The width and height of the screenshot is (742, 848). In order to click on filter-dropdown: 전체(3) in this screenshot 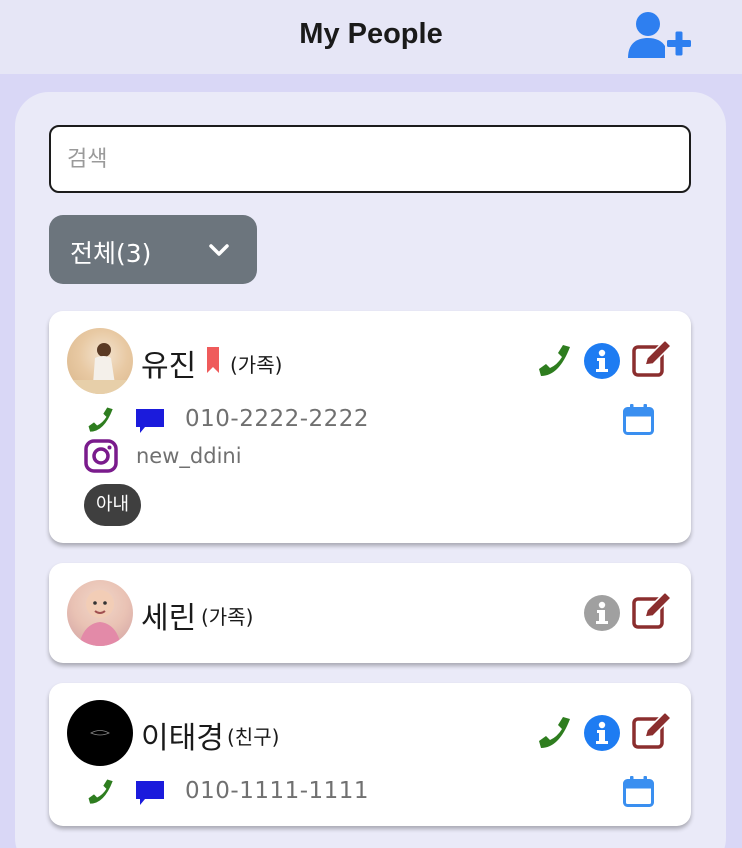, I will do `click(153, 249)`.